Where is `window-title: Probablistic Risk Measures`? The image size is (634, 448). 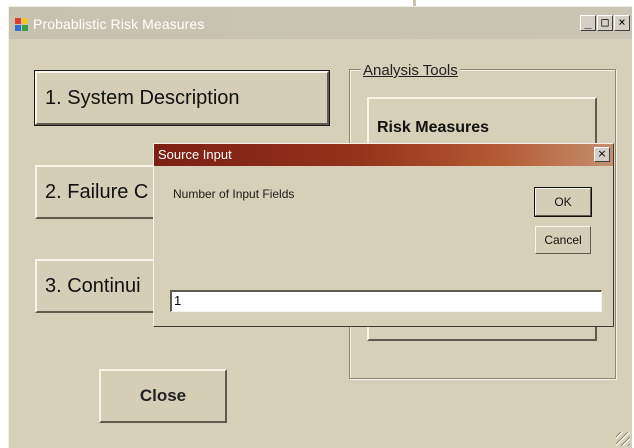
window-title: Probablistic Risk Measures is located at coordinates (119, 24).